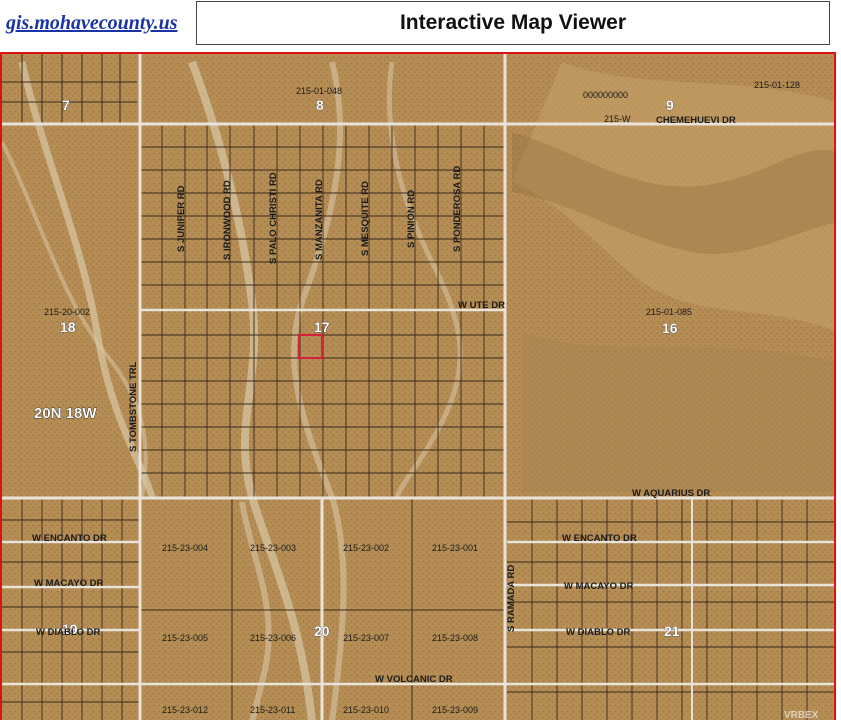 The image size is (841, 720). What do you see at coordinates (365, 218) in the screenshot?
I see `road-label-mesquite: S MESQUITE RD` at bounding box center [365, 218].